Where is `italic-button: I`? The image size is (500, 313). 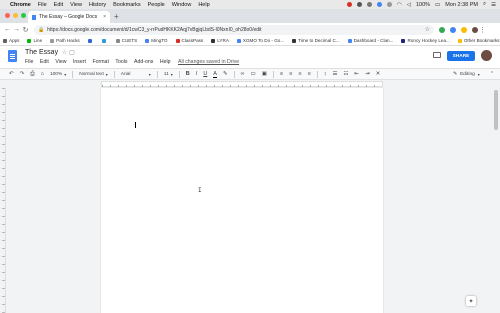
italic-button: I is located at coordinates (197, 74).